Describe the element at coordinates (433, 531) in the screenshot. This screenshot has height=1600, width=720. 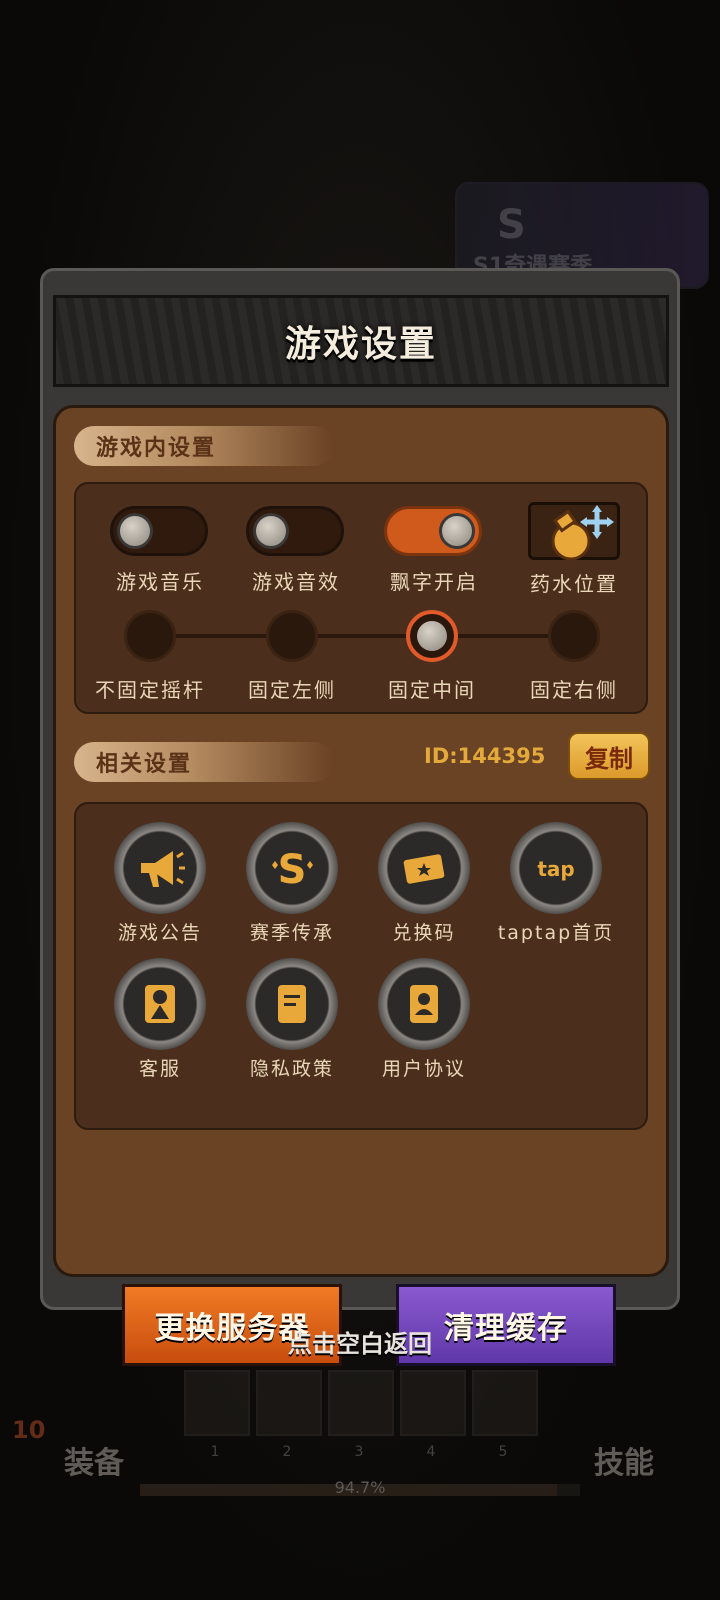
I see `floating-text-toggle` at that location.